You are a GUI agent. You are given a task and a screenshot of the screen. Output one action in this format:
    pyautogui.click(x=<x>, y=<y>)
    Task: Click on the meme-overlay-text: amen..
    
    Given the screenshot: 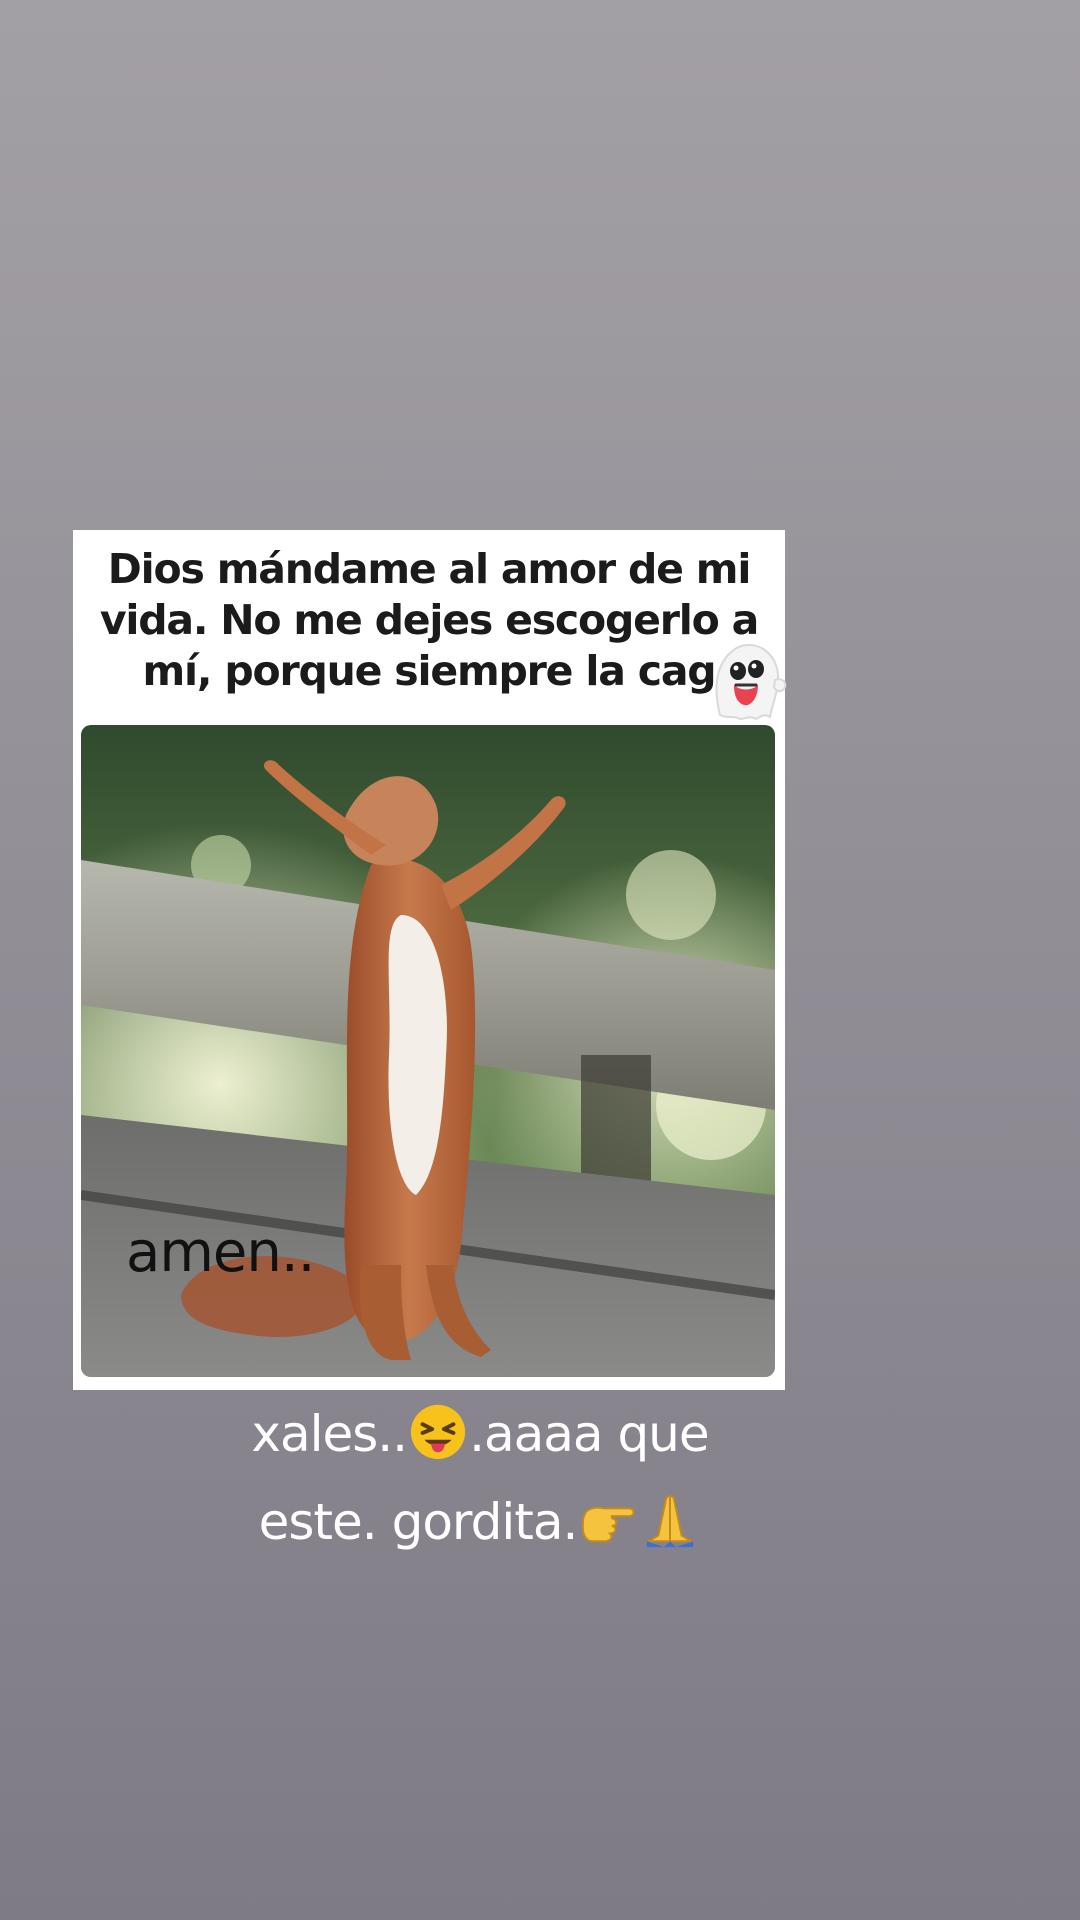 What is the action you would take?
    pyautogui.click(x=220, y=1252)
    